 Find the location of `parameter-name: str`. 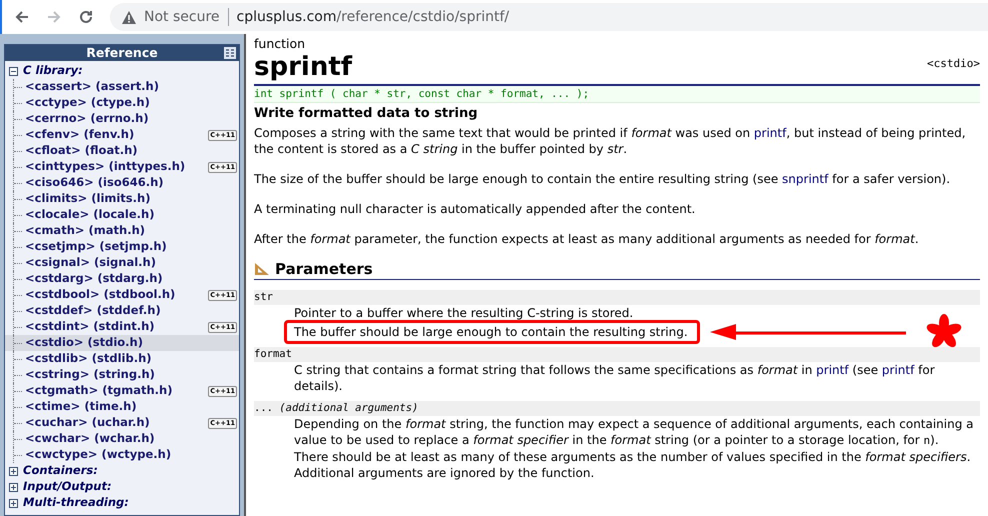

parameter-name: str is located at coordinates (617, 297).